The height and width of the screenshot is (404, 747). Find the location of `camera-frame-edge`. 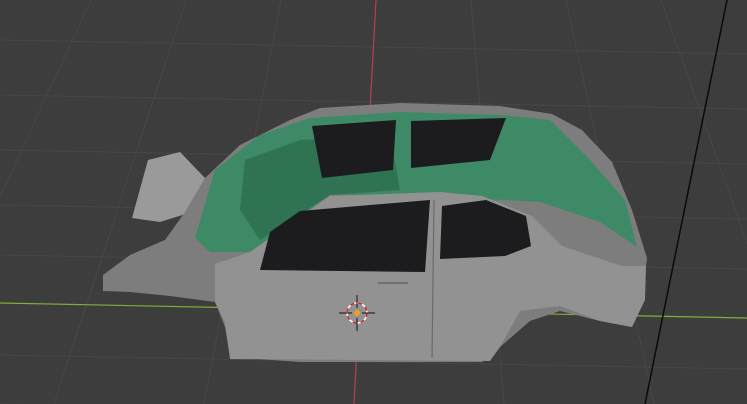

camera-frame-edge is located at coordinates (686, 202).